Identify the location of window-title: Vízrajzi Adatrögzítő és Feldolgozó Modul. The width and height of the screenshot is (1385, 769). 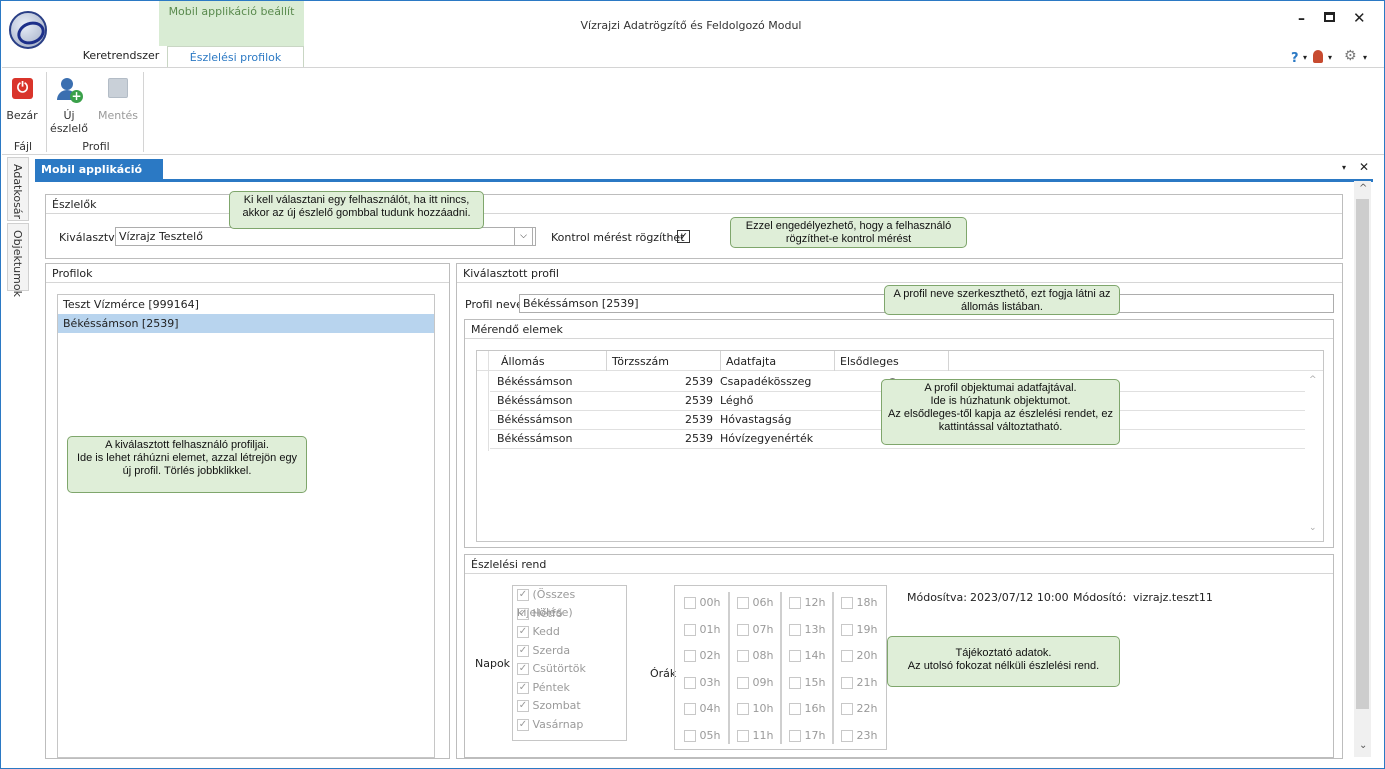
(691, 25).